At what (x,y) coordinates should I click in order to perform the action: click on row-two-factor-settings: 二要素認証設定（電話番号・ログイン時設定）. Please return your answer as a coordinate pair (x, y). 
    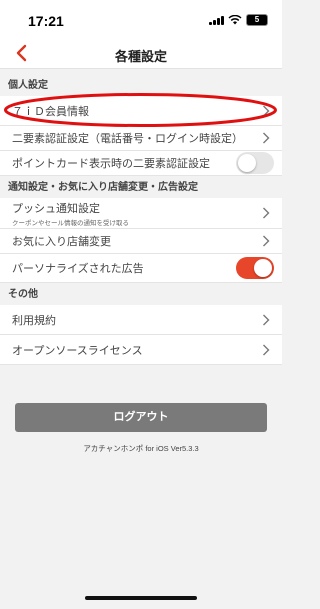
    Looking at the image, I should click on (141, 138).